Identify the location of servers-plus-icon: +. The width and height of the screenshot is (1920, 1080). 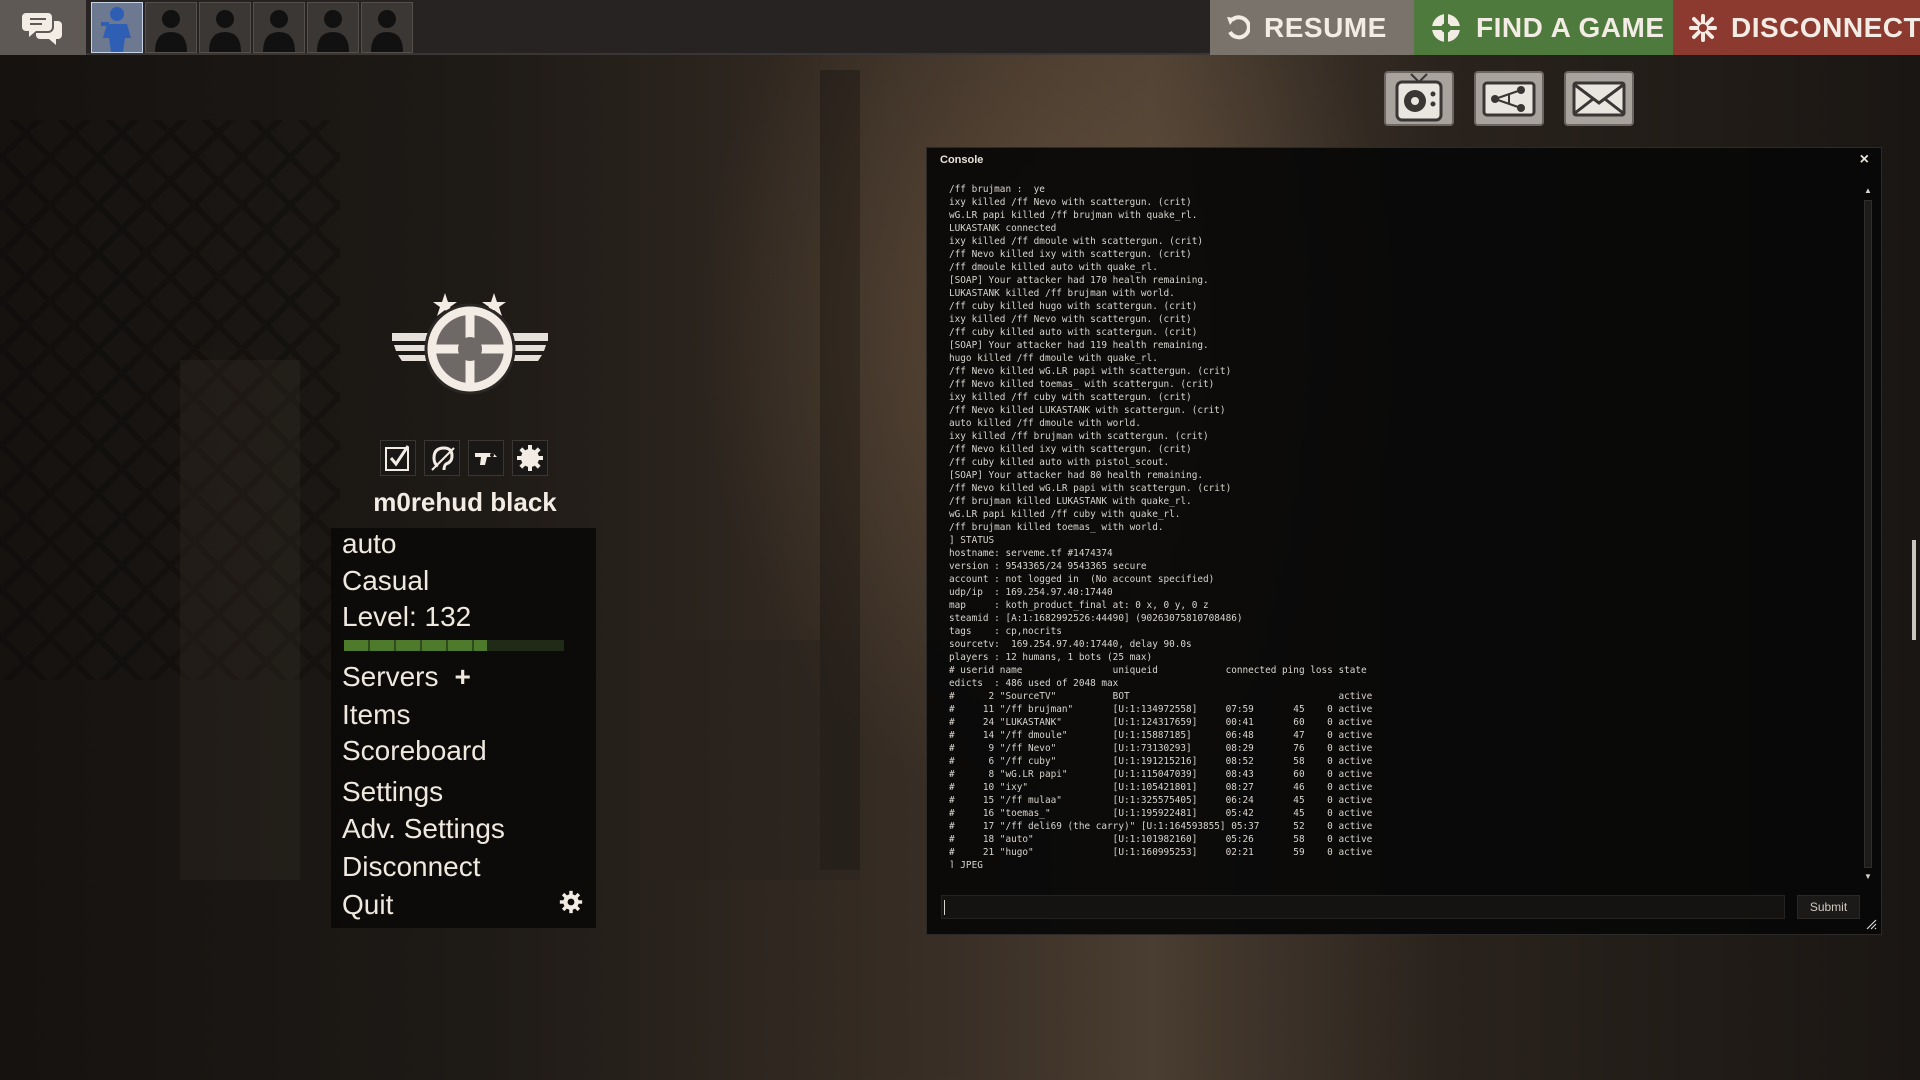
(462, 677).